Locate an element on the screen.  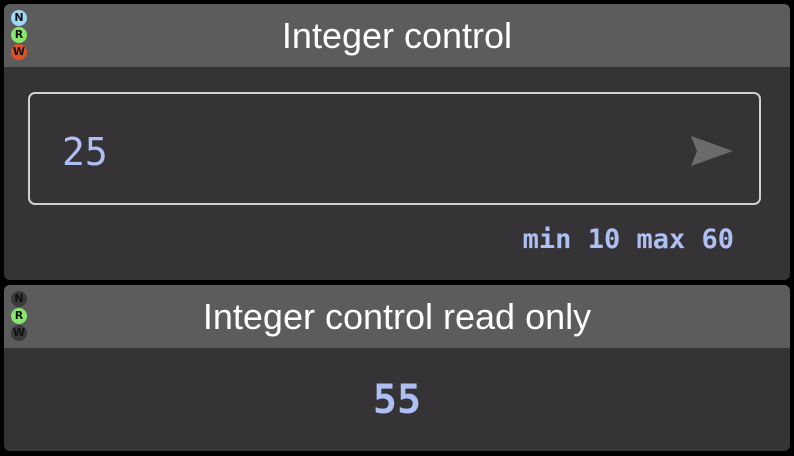
read-only-value: 55 is located at coordinates (397, 400).